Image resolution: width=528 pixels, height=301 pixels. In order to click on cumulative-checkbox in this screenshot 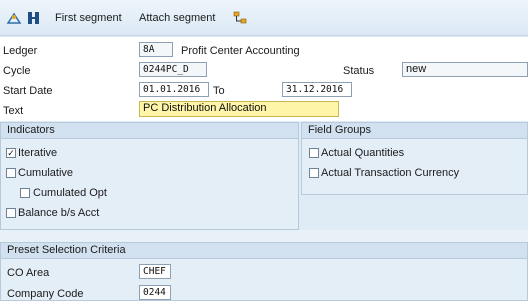, I will do `click(11, 173)`.